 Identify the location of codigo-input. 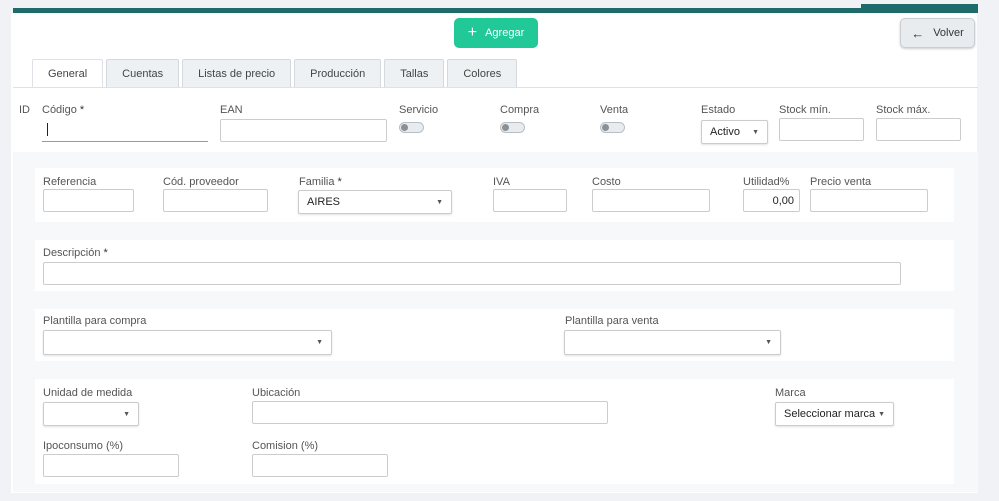
(125, 130).